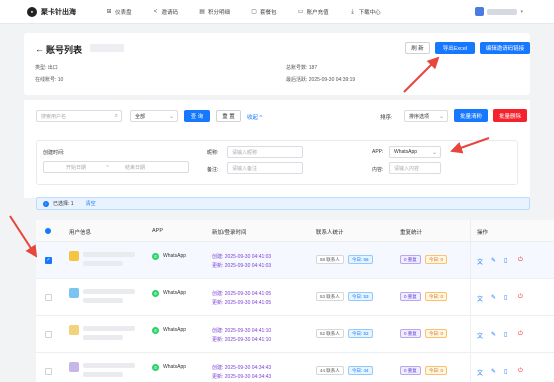 The height and width of the screenshot is (382, 554). What do you see at coordinates (23, 236) in the screenshot?
I see `arrow-to-checkbox` at bounding box center [23, 236].